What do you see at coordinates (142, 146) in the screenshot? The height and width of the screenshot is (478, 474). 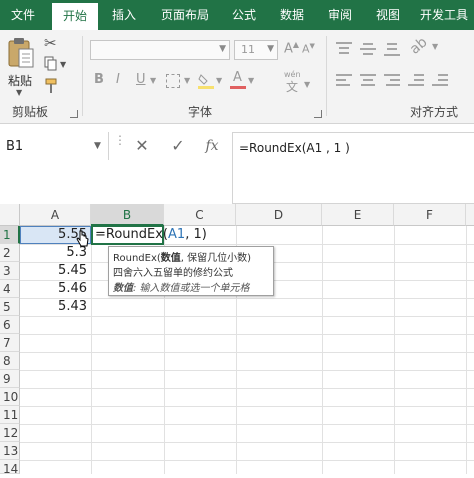 I see `cancel-button: ✕` at bounding box center [142, 146].